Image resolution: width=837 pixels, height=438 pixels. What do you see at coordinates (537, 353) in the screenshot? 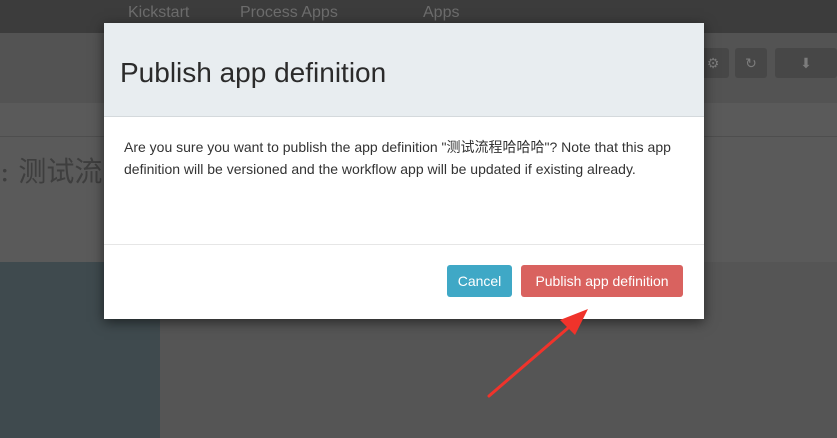
I see `annotation-arrow-icon` at bounding box center [537, 353].